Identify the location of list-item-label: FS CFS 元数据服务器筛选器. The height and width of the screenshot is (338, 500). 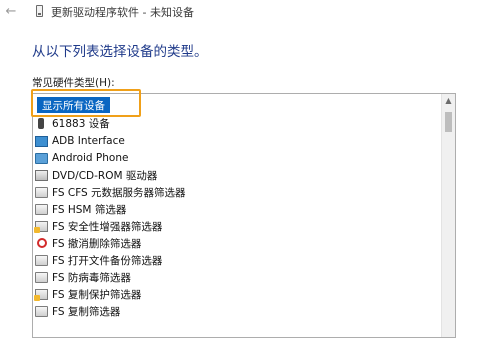
(119, 192).